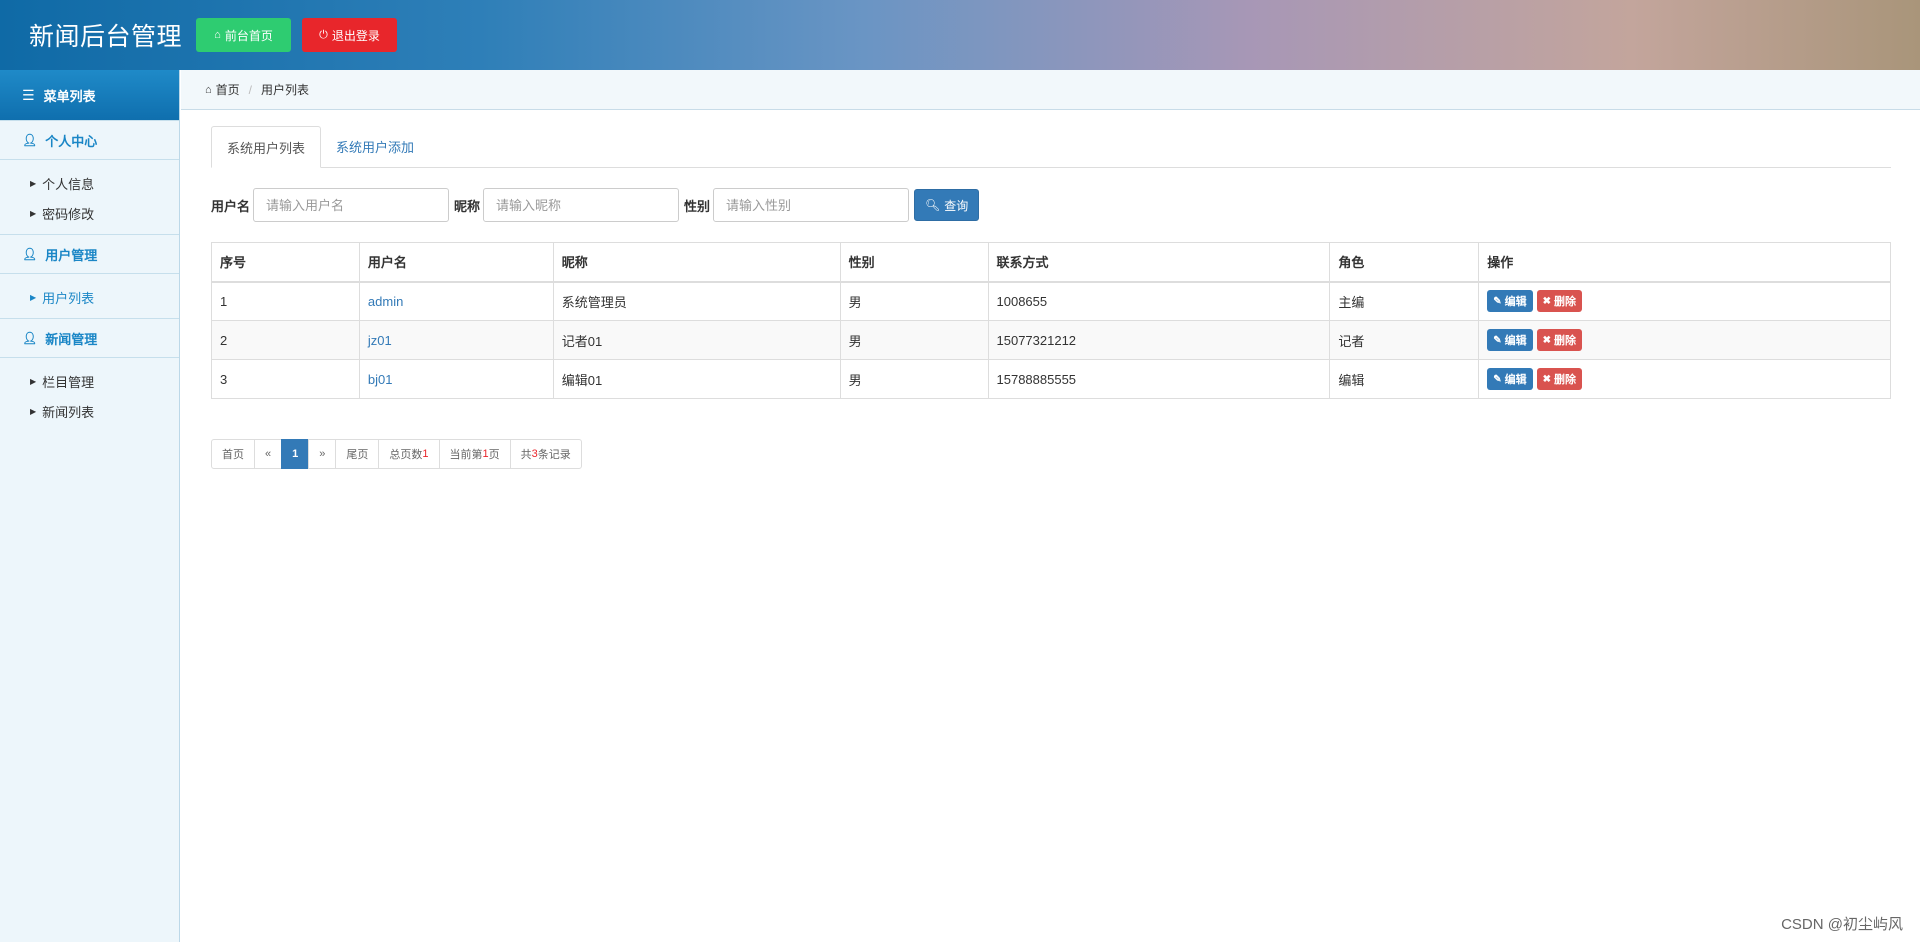 This screenshot has height=942, width=1920. I want to click on sidebar-section-personal: 👤︎ 个人中心, so click(89, 140).